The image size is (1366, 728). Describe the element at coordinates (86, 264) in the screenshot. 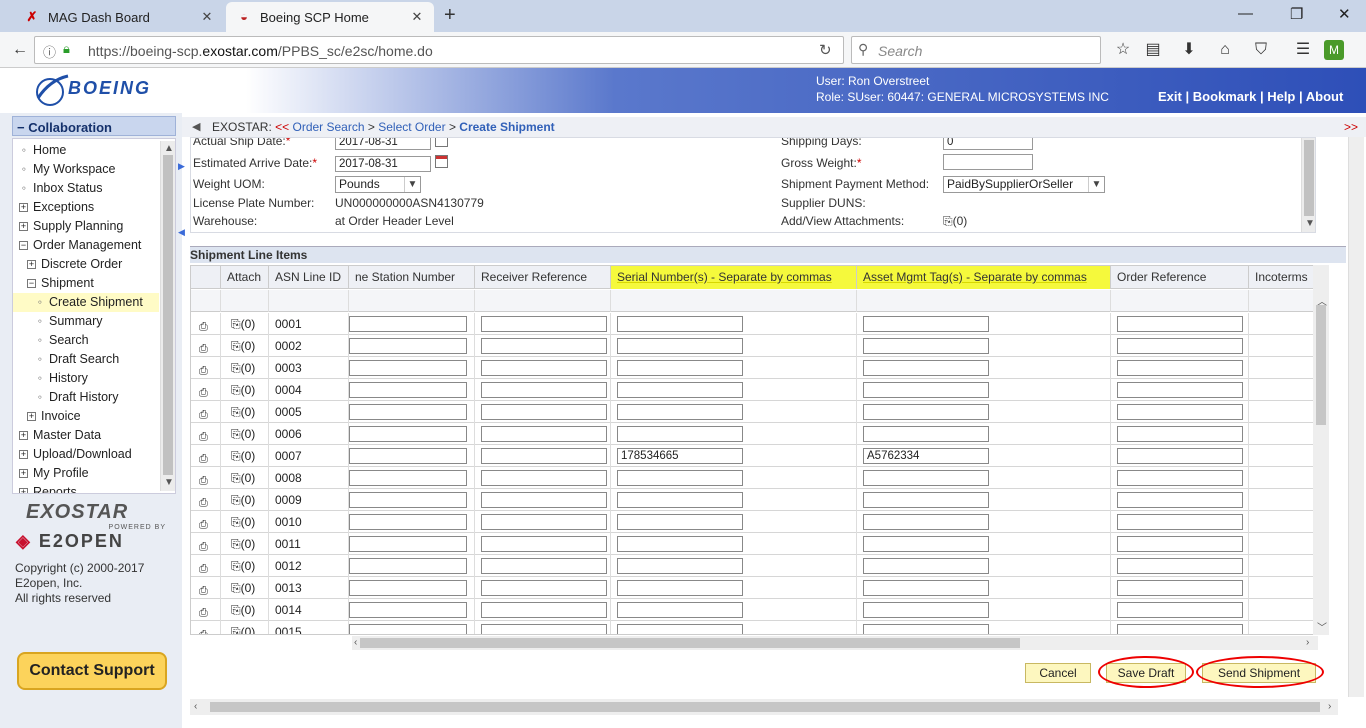

I see `sidebar-item-discrete-order: + Discrete Order` at that location.